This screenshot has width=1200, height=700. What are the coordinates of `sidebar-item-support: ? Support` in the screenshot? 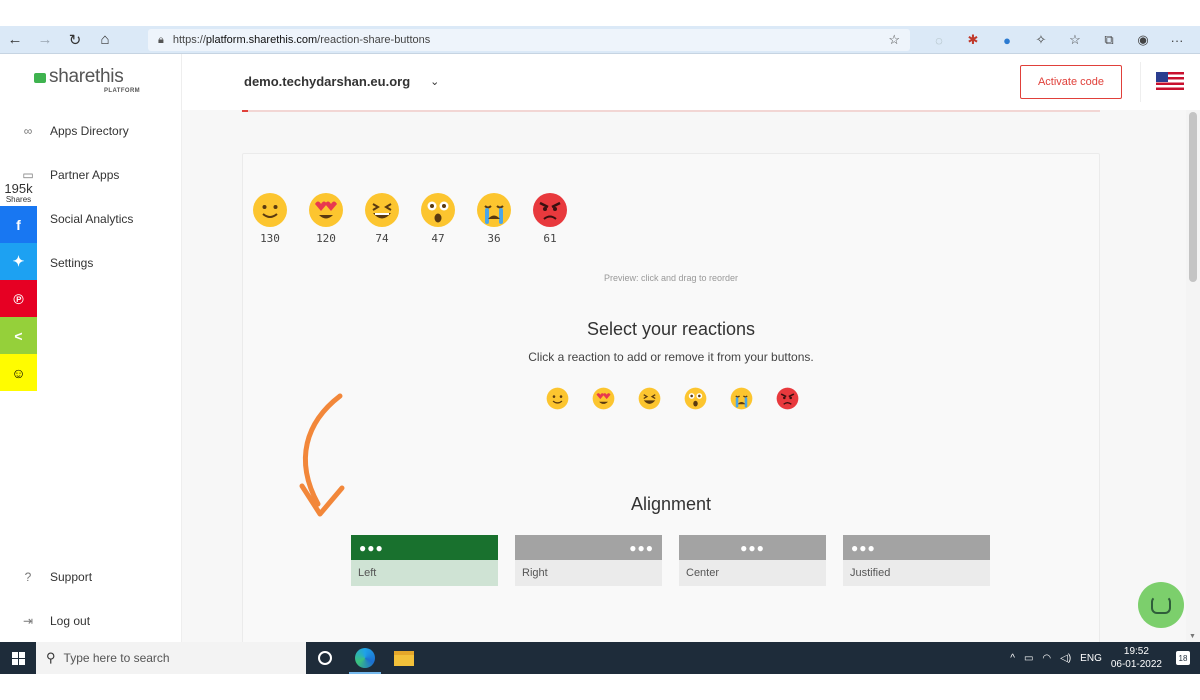 It's located at (56, 577).